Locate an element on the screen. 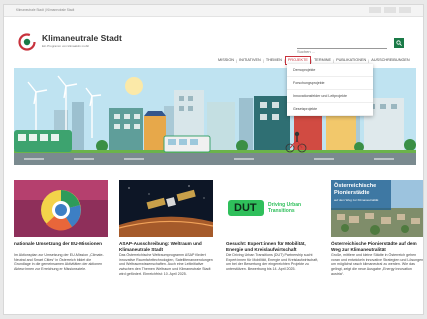 The image size is (427, 319). card-overlay-title-2: Pionierstädte is located at coordinates (352, 193).